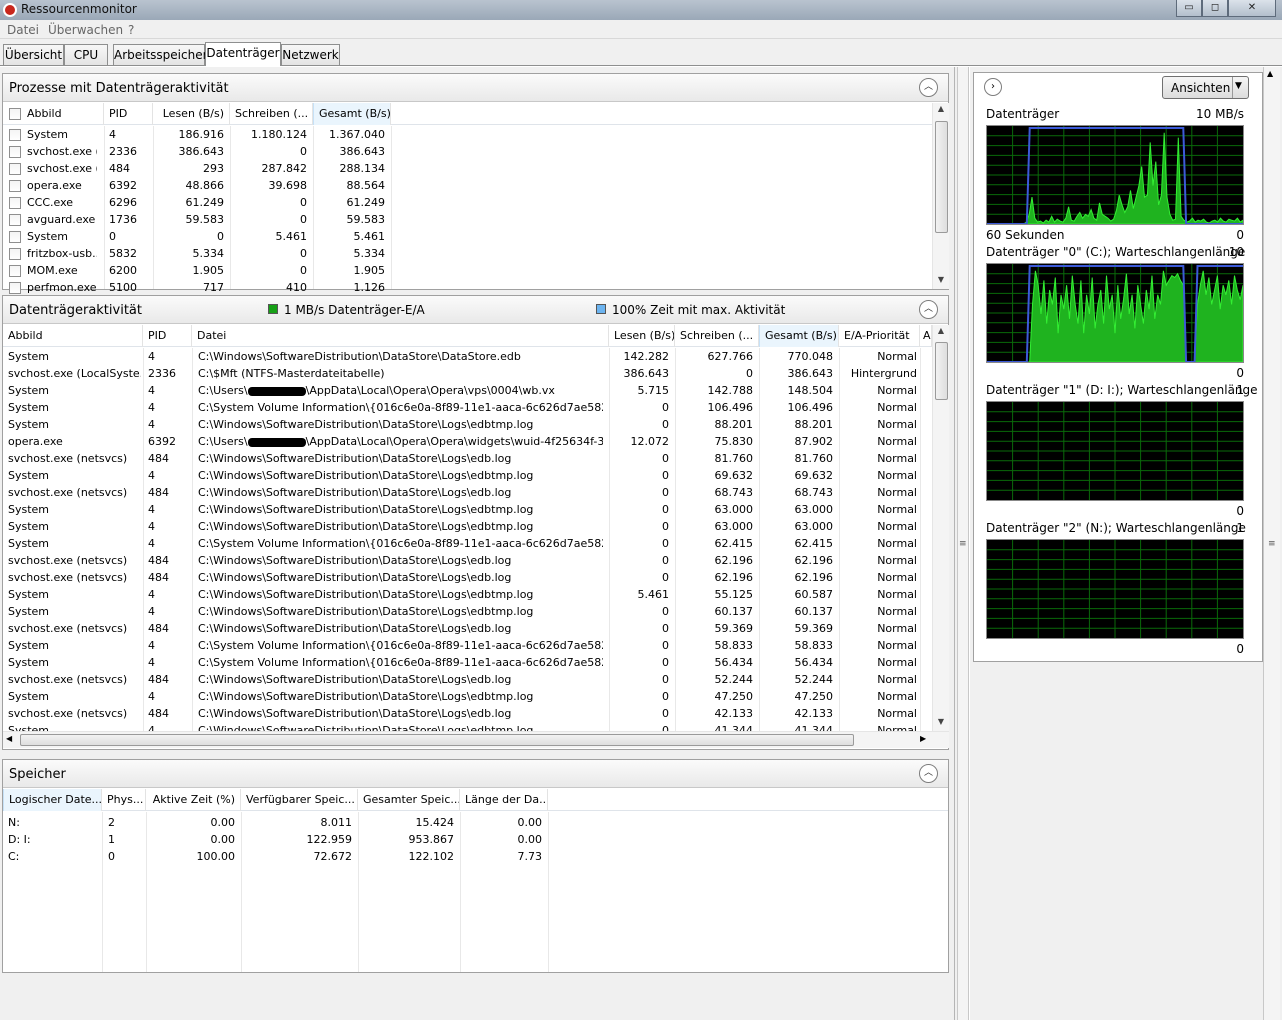  Describe the element at coordinates (810, 407) in the screenshot. I see `activity-cell: 106.496` at that location.